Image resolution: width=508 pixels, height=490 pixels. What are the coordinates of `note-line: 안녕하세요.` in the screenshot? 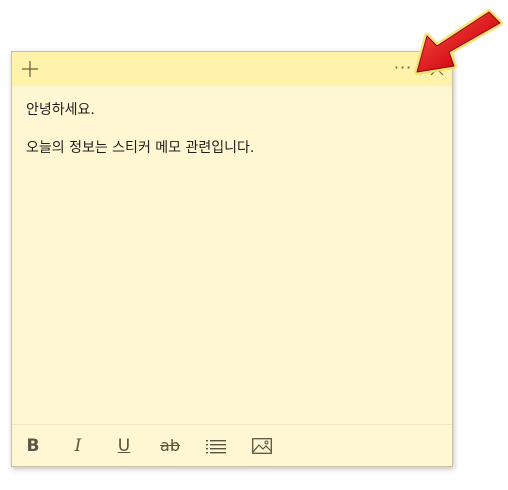 It's located at (60, 110).